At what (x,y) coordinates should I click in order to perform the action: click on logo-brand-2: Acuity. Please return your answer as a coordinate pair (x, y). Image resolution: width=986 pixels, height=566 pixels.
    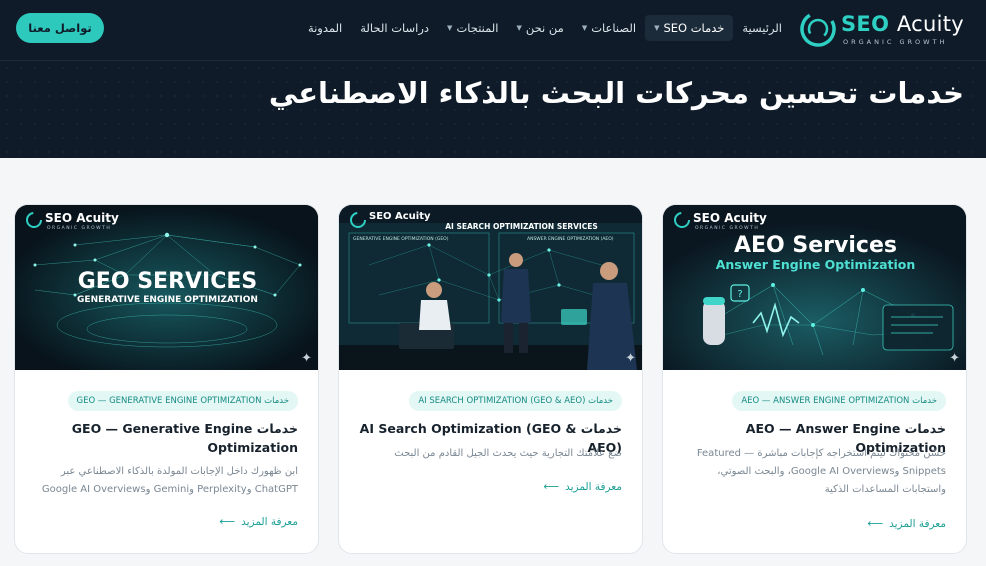
    Looking at the image, I should click on (930, 24).